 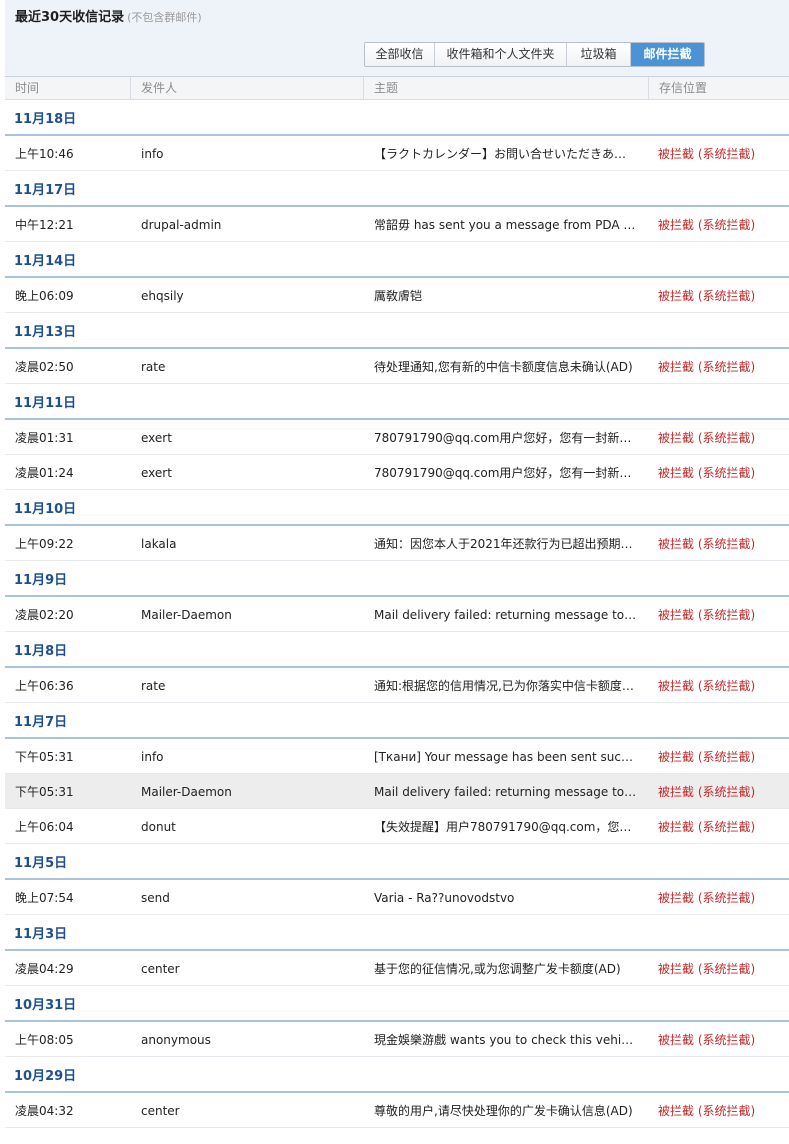 What do you see at coordinates (44, 438) in the screenshot?
I see `mail-time: 凌晨01:31` at bounding box center [44, 438].